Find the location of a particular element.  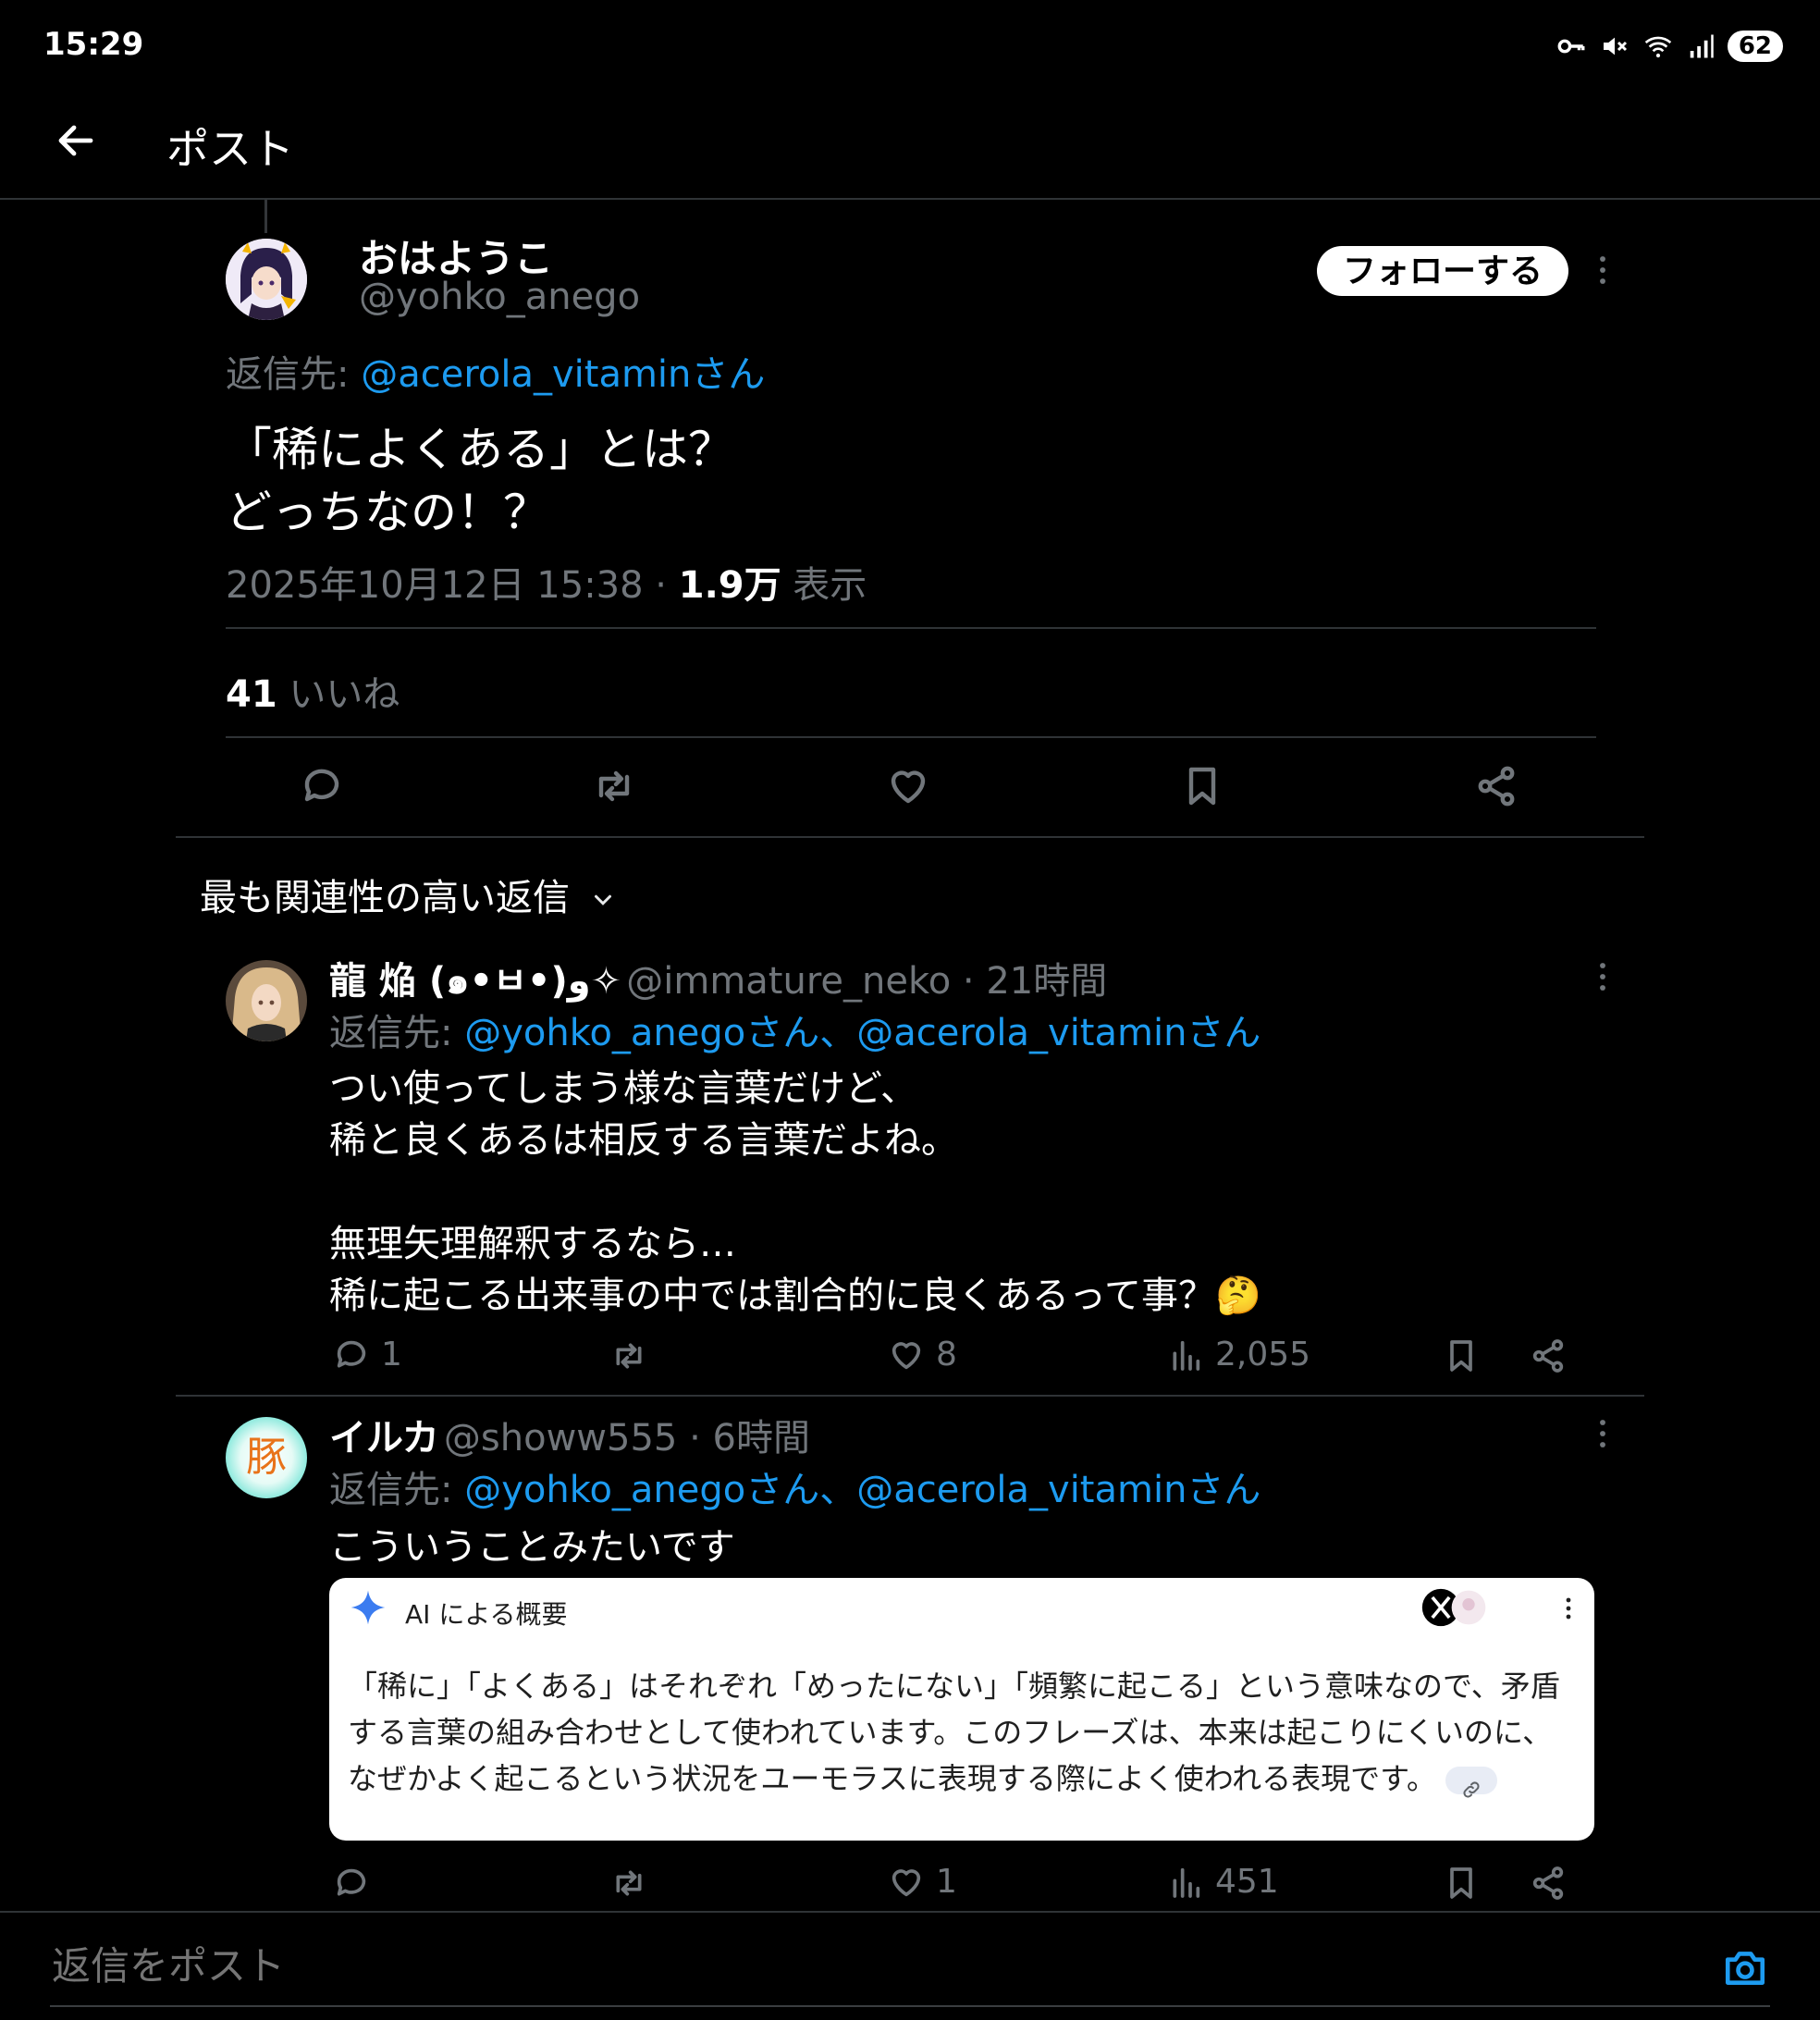

like-count-button: 1 is located at coordinates (922, 1882).